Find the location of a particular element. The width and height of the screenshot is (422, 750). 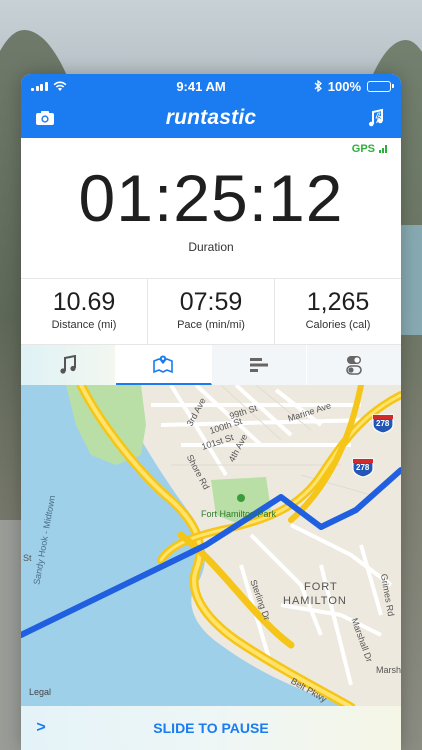

slide-to-pause: > SLIDE TO PAUSE is located at coordinates (211, 728).